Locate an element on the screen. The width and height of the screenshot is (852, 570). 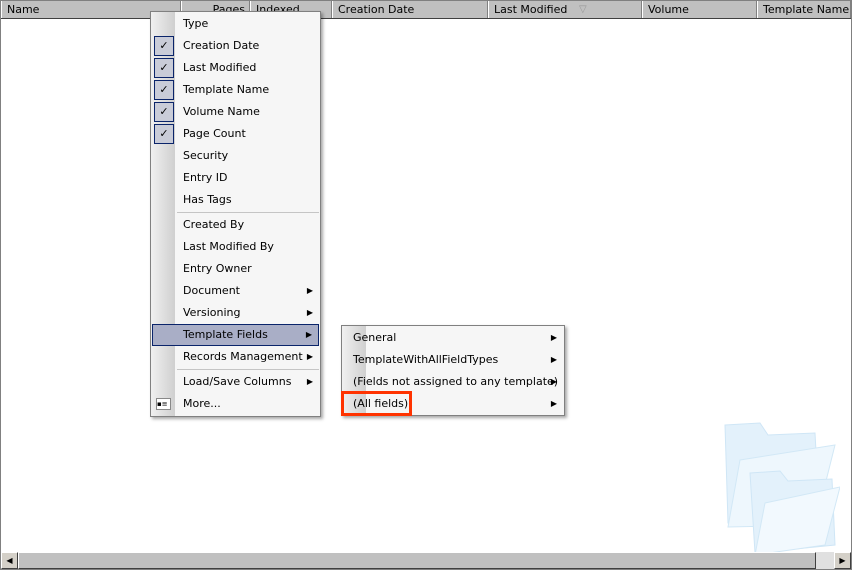
submenu-item-templatewithallfieldtypes: TemplateWithAllFieldTypes ▶ is located at coordinates (453, 360).